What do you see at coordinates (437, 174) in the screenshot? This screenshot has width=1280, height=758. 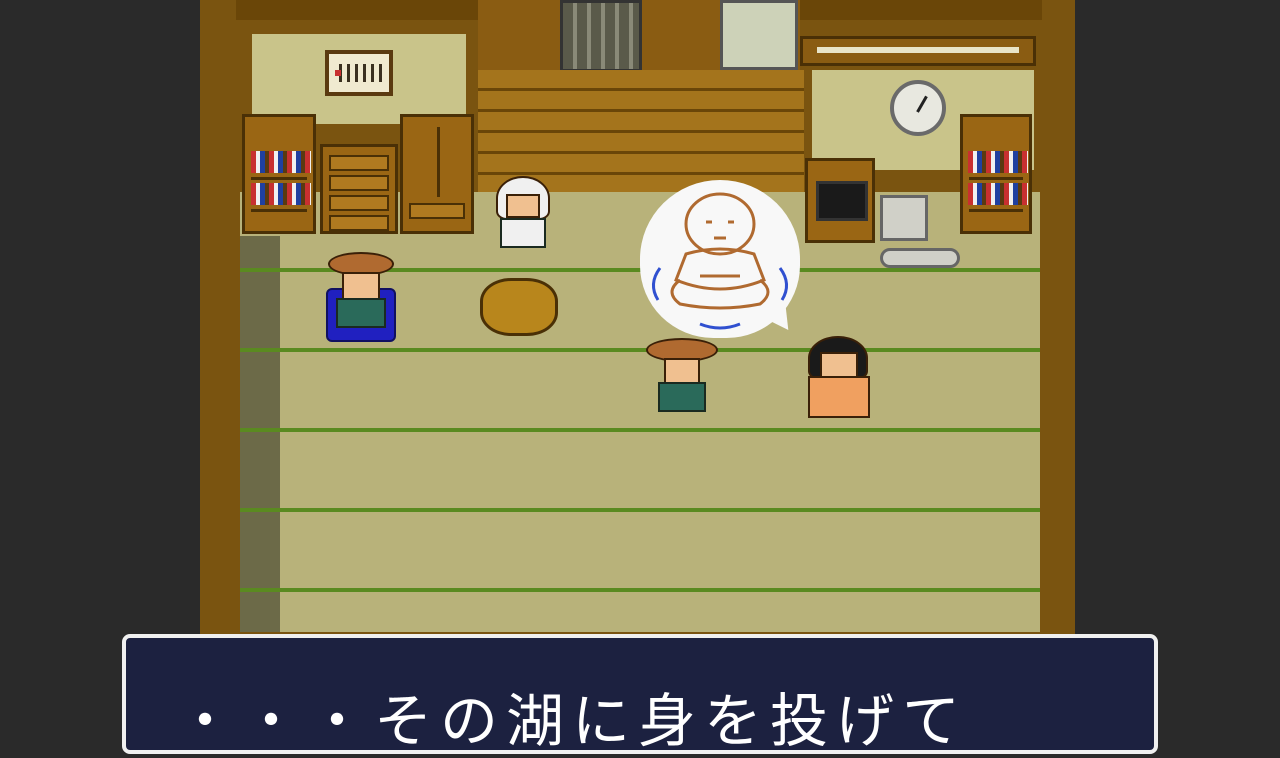 I see `wardrobe` at bounding box center [437, 174].